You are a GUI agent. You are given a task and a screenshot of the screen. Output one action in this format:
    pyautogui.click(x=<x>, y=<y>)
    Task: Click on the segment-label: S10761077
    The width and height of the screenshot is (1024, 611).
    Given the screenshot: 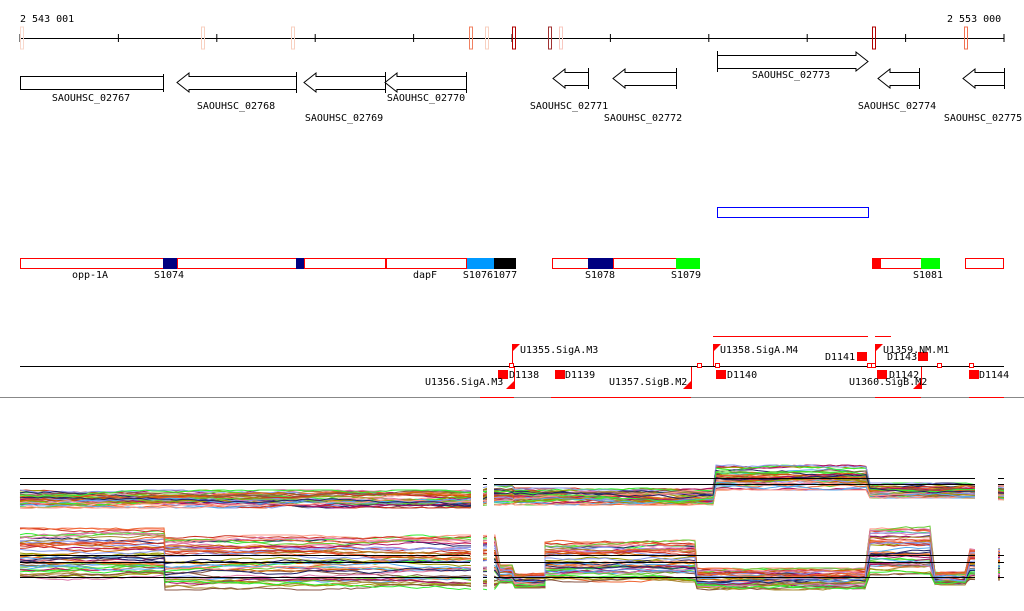 What is the action you would take?
    pyautogui.click(x=490, y=275)
    